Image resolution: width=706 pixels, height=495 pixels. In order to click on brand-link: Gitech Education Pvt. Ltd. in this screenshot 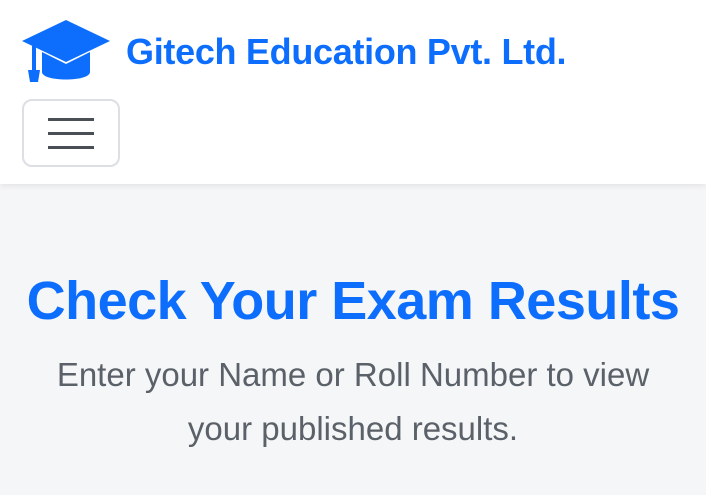, I will do `click(293, 52)`.